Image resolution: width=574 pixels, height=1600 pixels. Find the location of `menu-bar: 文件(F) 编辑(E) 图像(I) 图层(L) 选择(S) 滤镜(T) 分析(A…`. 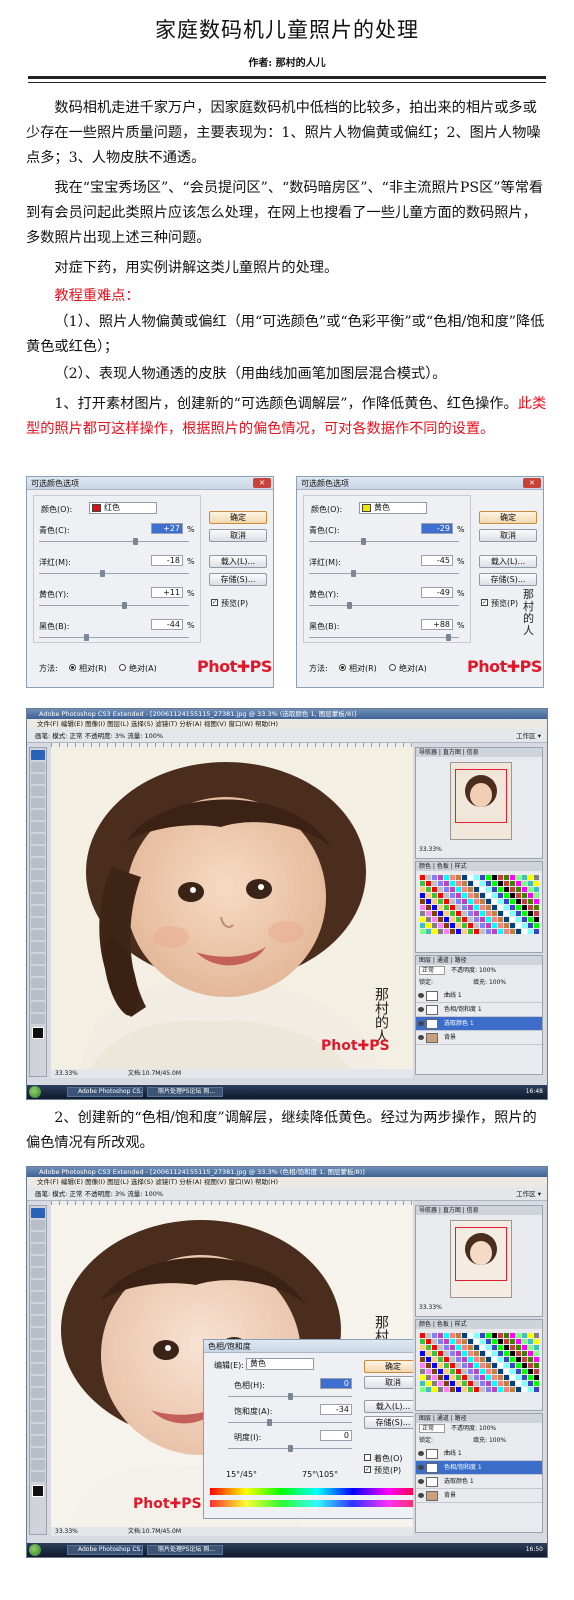

menu-bar: 文件(F) 编辑(E) 图像(I) 图层(L) 选择(S) 滤镜(T) 分析(A… is located at coordinates (287, 1182).